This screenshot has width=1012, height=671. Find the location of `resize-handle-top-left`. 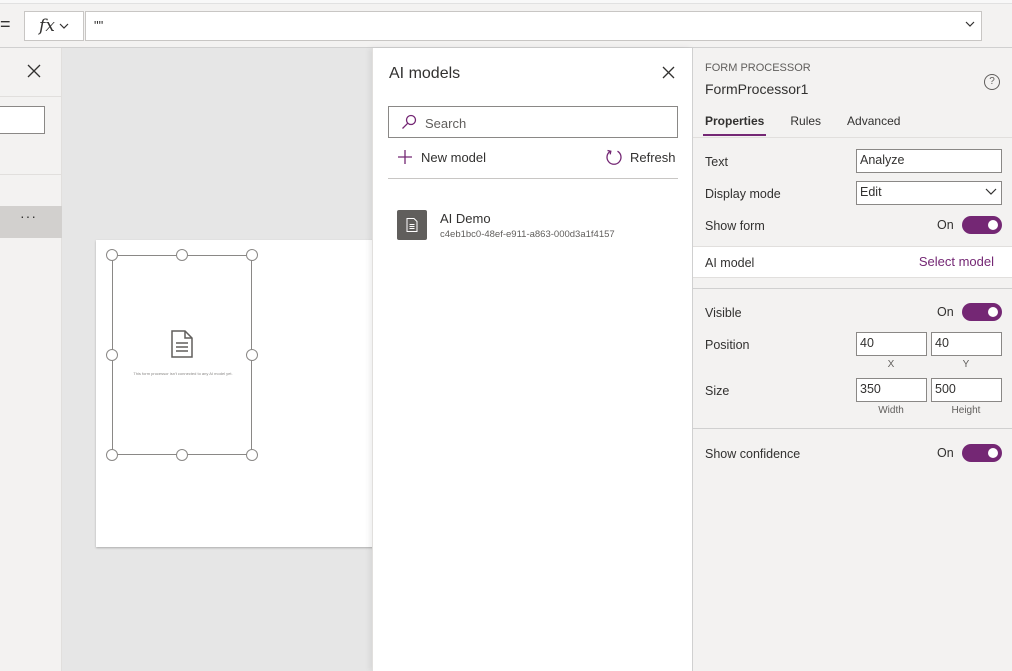

resize-handle-top-left is located at coordinates (112, 255).